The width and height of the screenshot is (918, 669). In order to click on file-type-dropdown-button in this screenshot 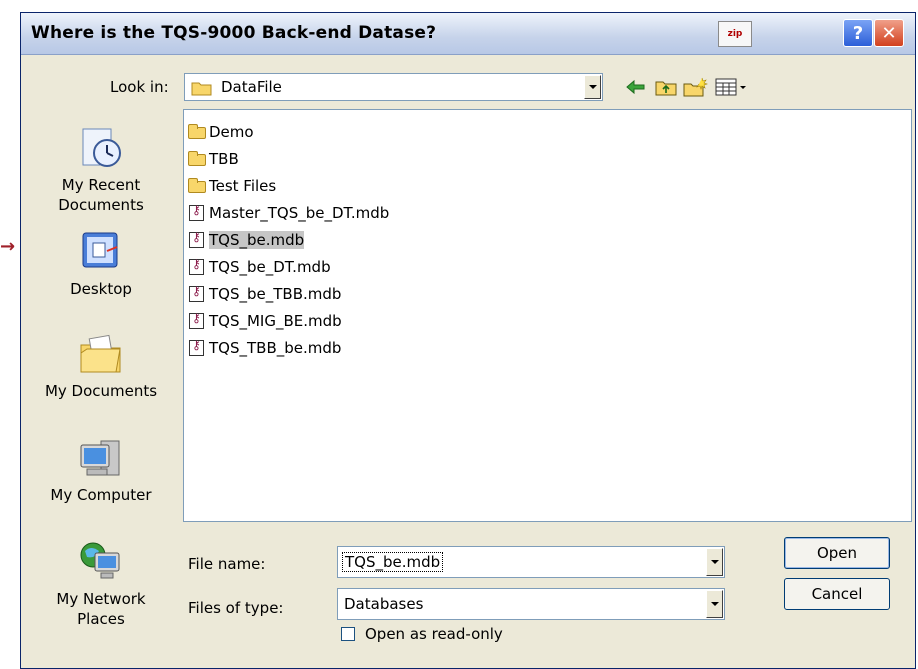, I will do `click(714, 604)`.